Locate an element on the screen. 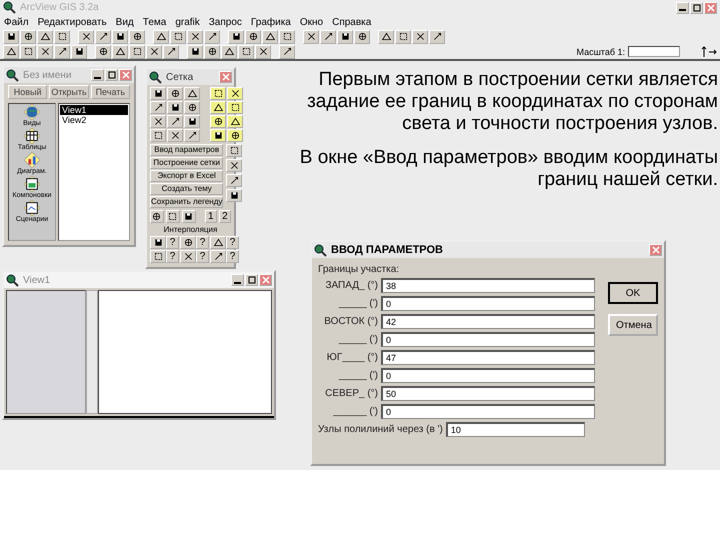 The height and width of the screenshot is (540, 720). input-field: 10 is located at coordinates (515, 429).